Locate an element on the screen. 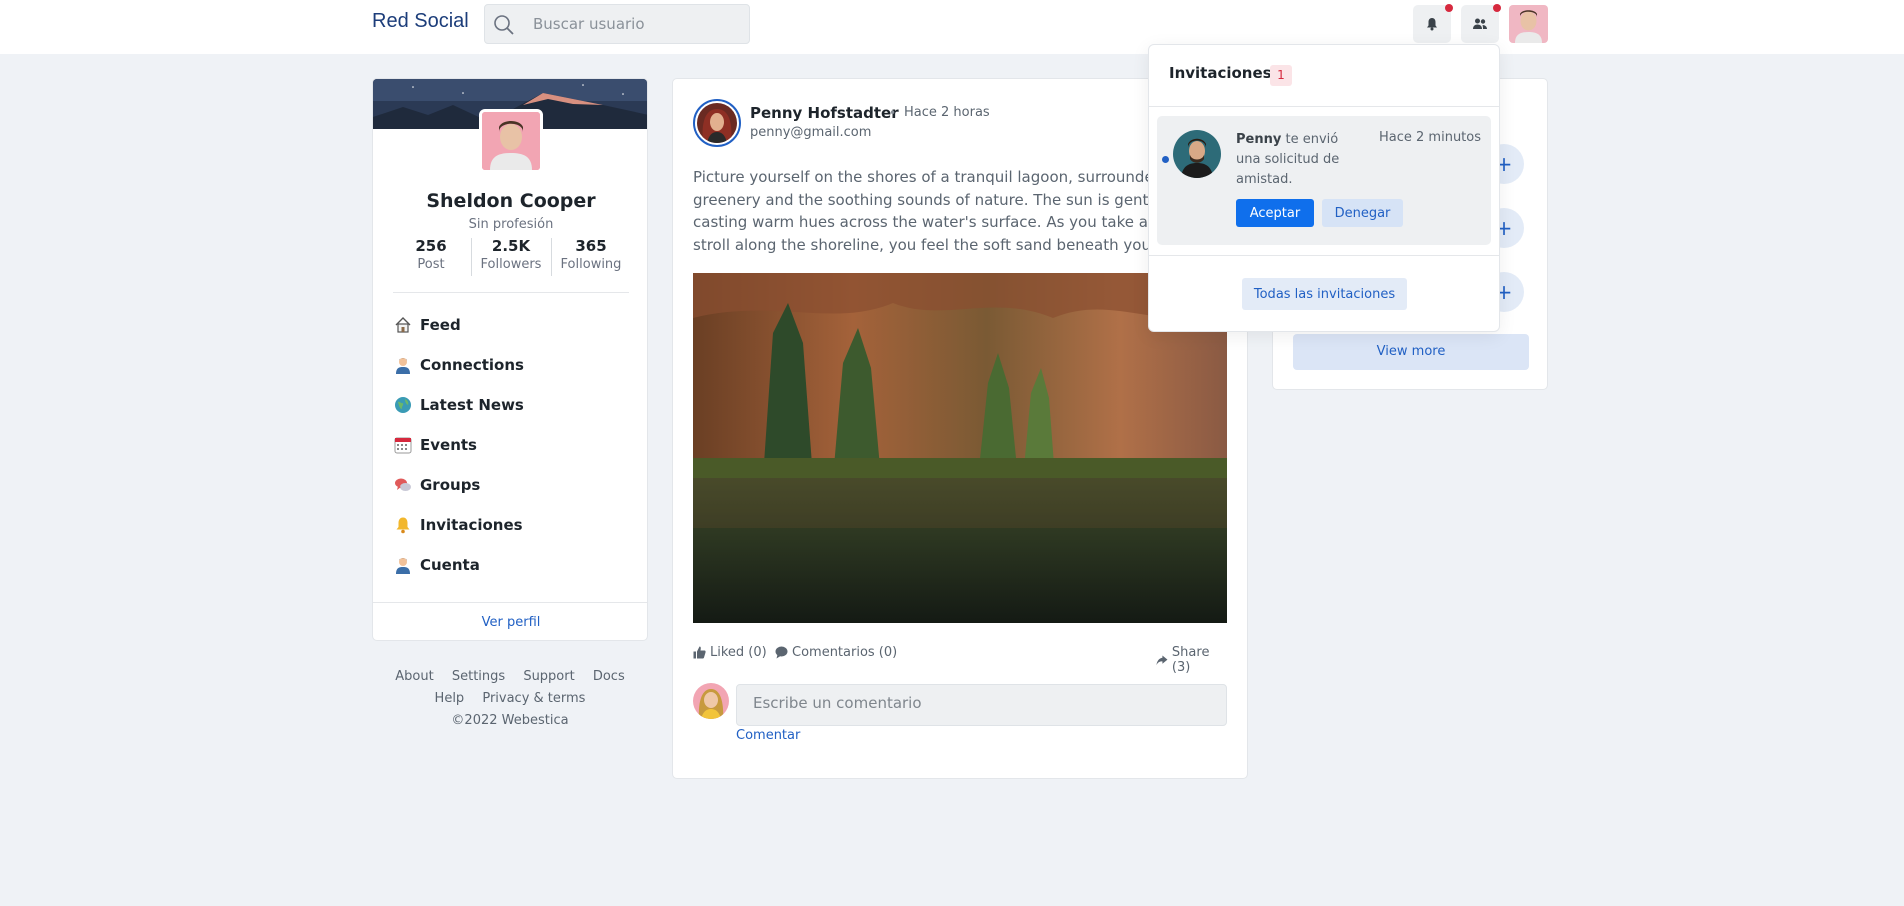 This screenshot has height=906, width=1904. stat-posts: 256 Post is located at coordinates (431, 255).